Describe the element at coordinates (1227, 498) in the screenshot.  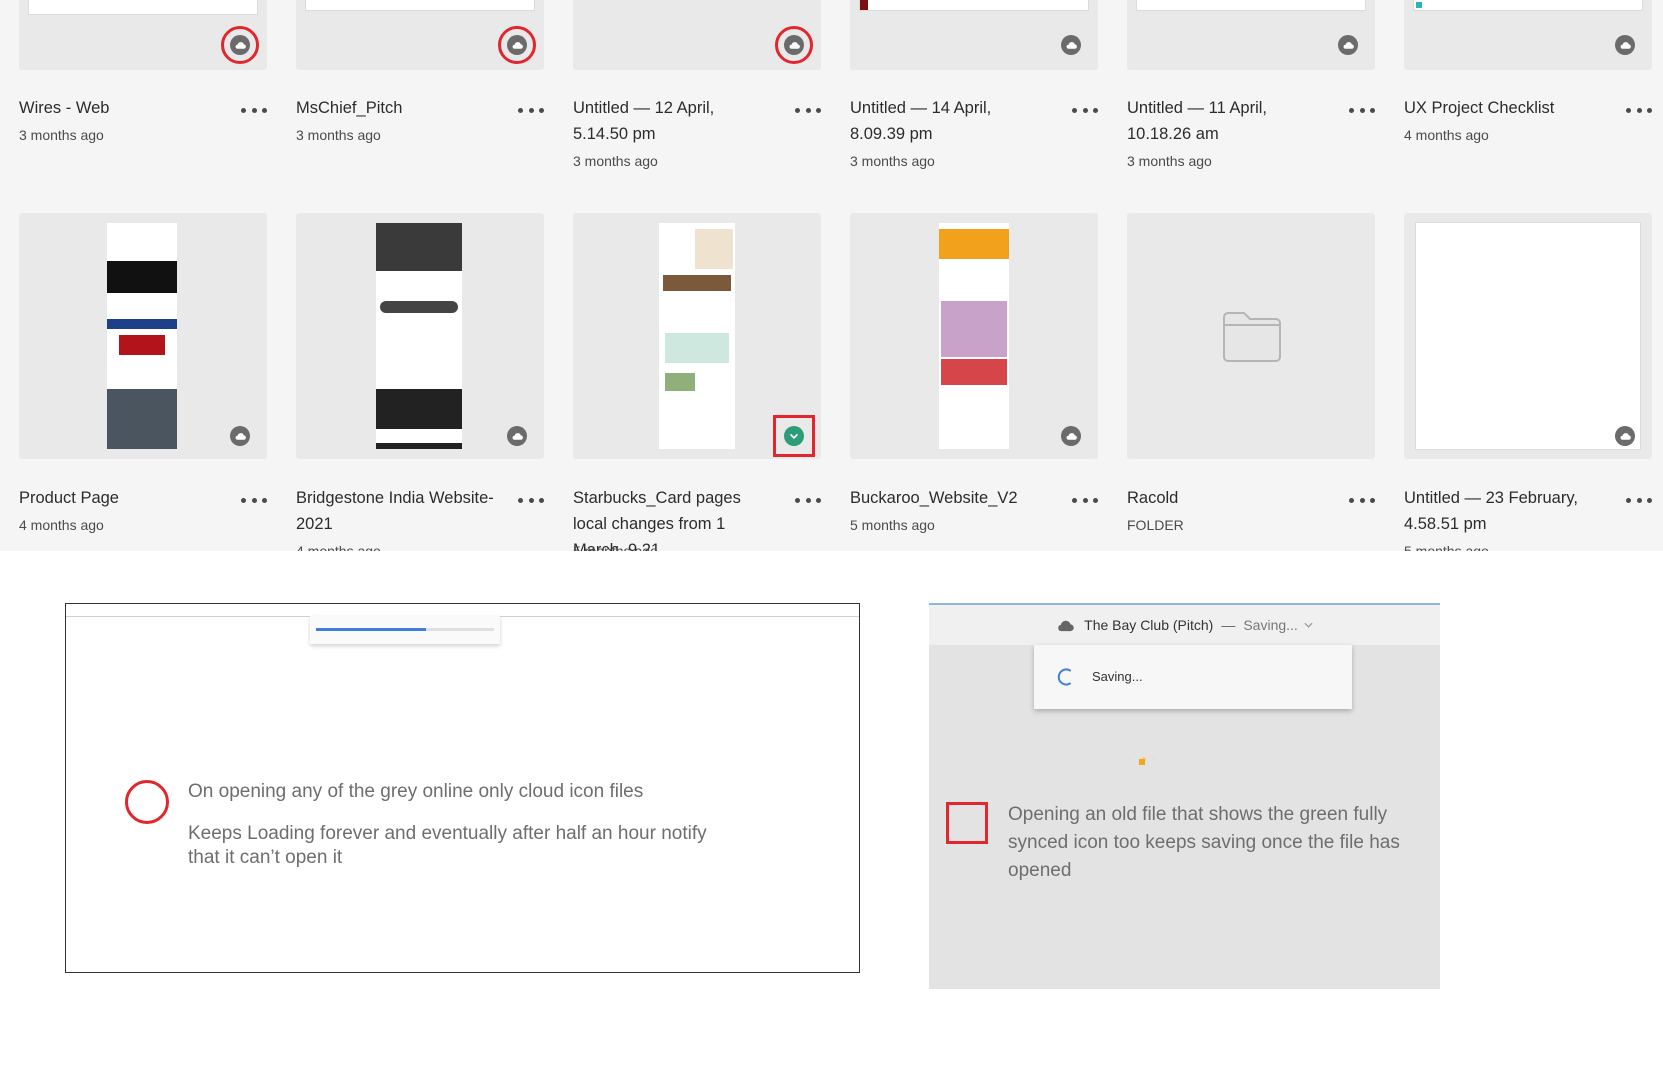
I see `folder-name: Racold` at that location.